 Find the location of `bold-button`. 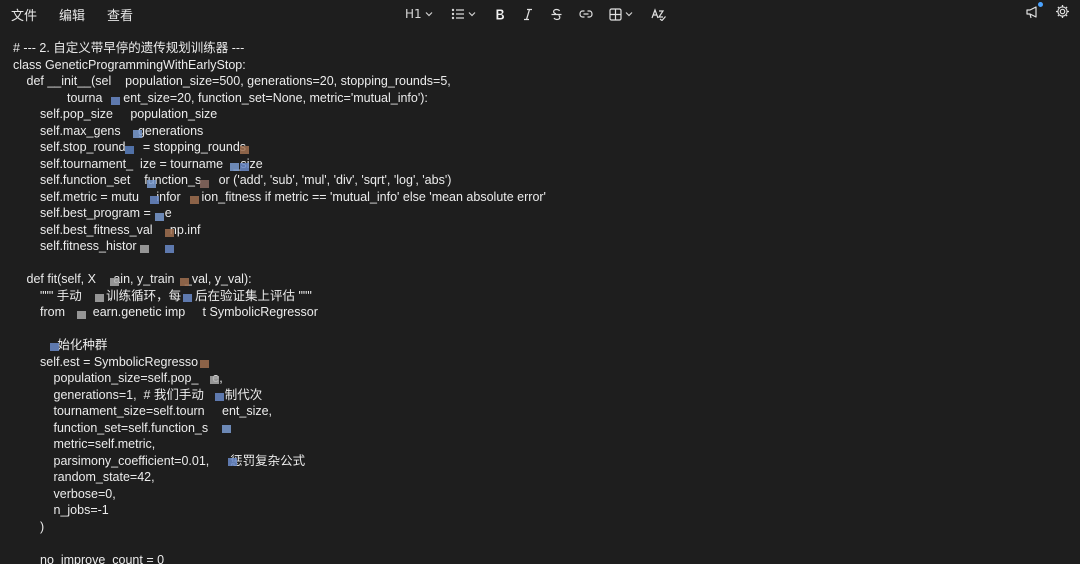

bold-button is located at coordinates (500, 14).